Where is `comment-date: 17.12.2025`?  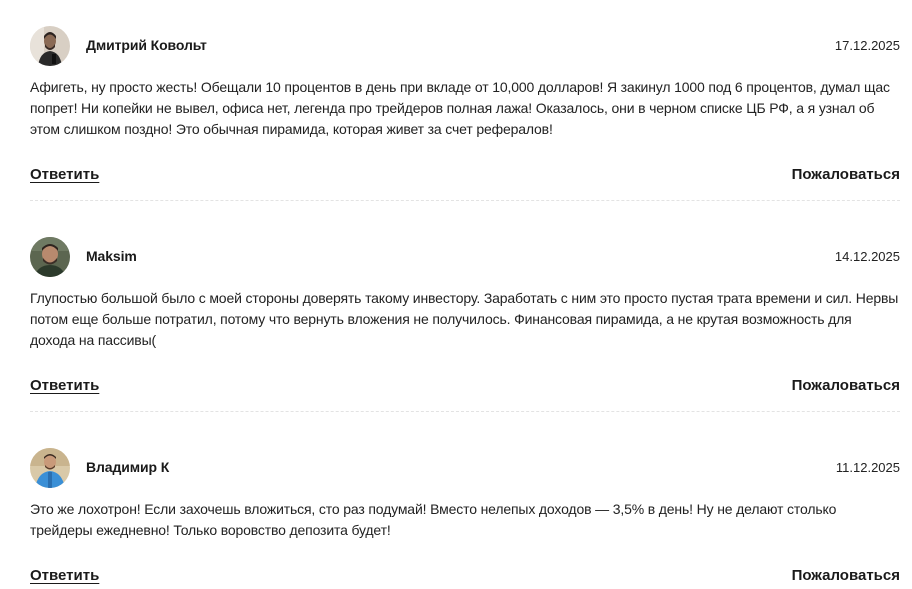 comment-date: 17.12.2025 is located at coordinates (867, 45).